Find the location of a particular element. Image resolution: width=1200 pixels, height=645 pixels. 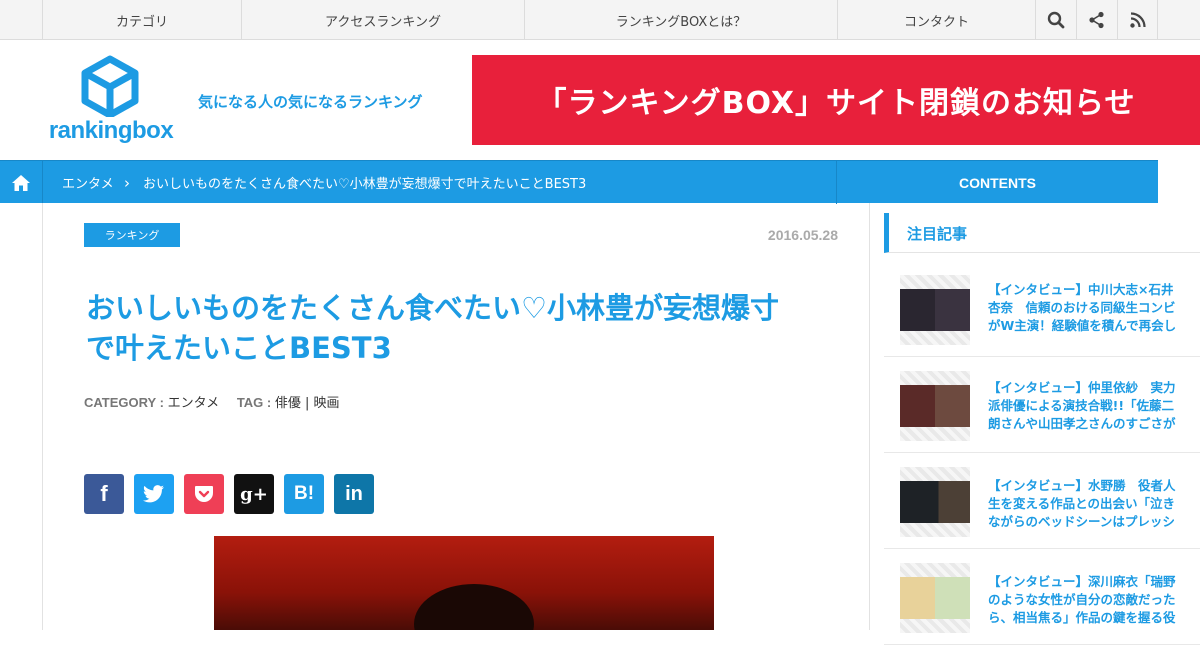

nav-item-about: ランキングBOXとは？ is located at coordinates (680, 20).